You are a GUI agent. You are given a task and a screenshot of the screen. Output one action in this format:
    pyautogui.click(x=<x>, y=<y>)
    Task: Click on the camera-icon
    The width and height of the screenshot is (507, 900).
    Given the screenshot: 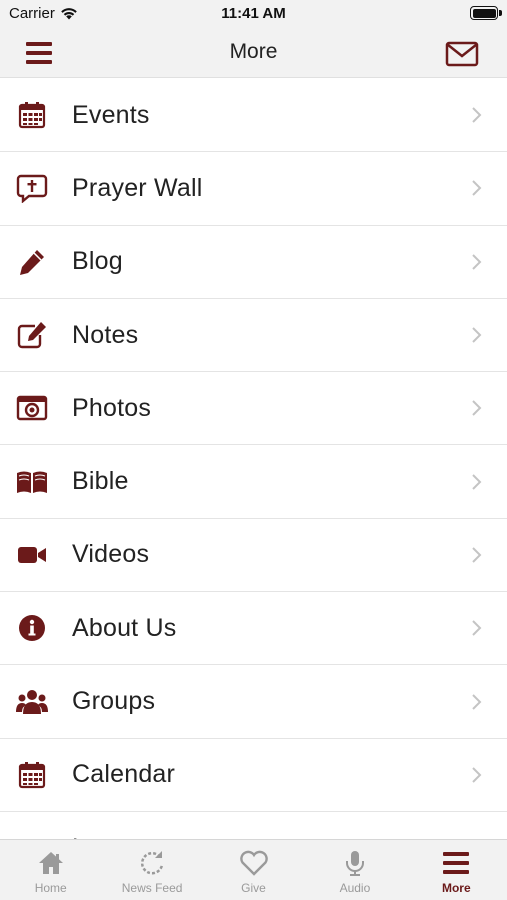 What is the action you would take?
    pyautogui.click(x=32, y=408)
    